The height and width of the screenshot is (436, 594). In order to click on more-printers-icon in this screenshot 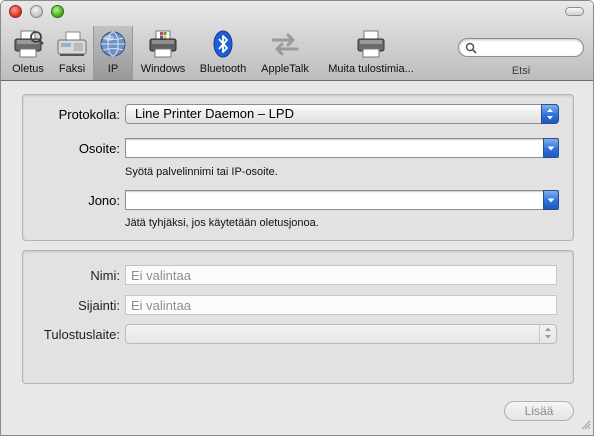, I will do `click(371, 44)`.